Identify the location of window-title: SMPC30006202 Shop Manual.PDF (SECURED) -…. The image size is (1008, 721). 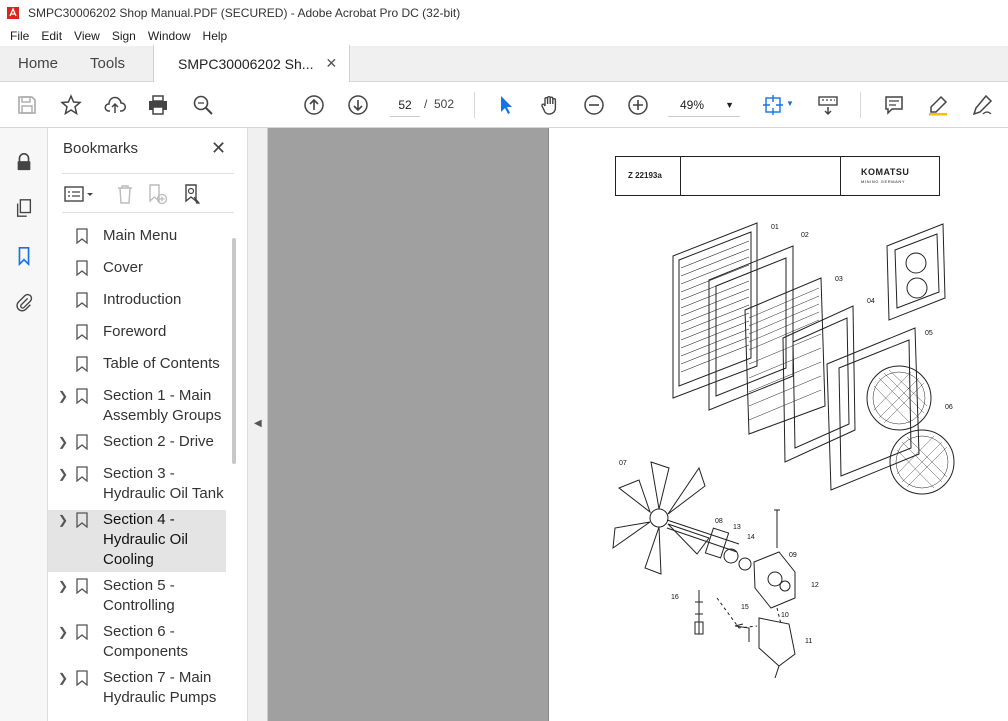
(244, 13).